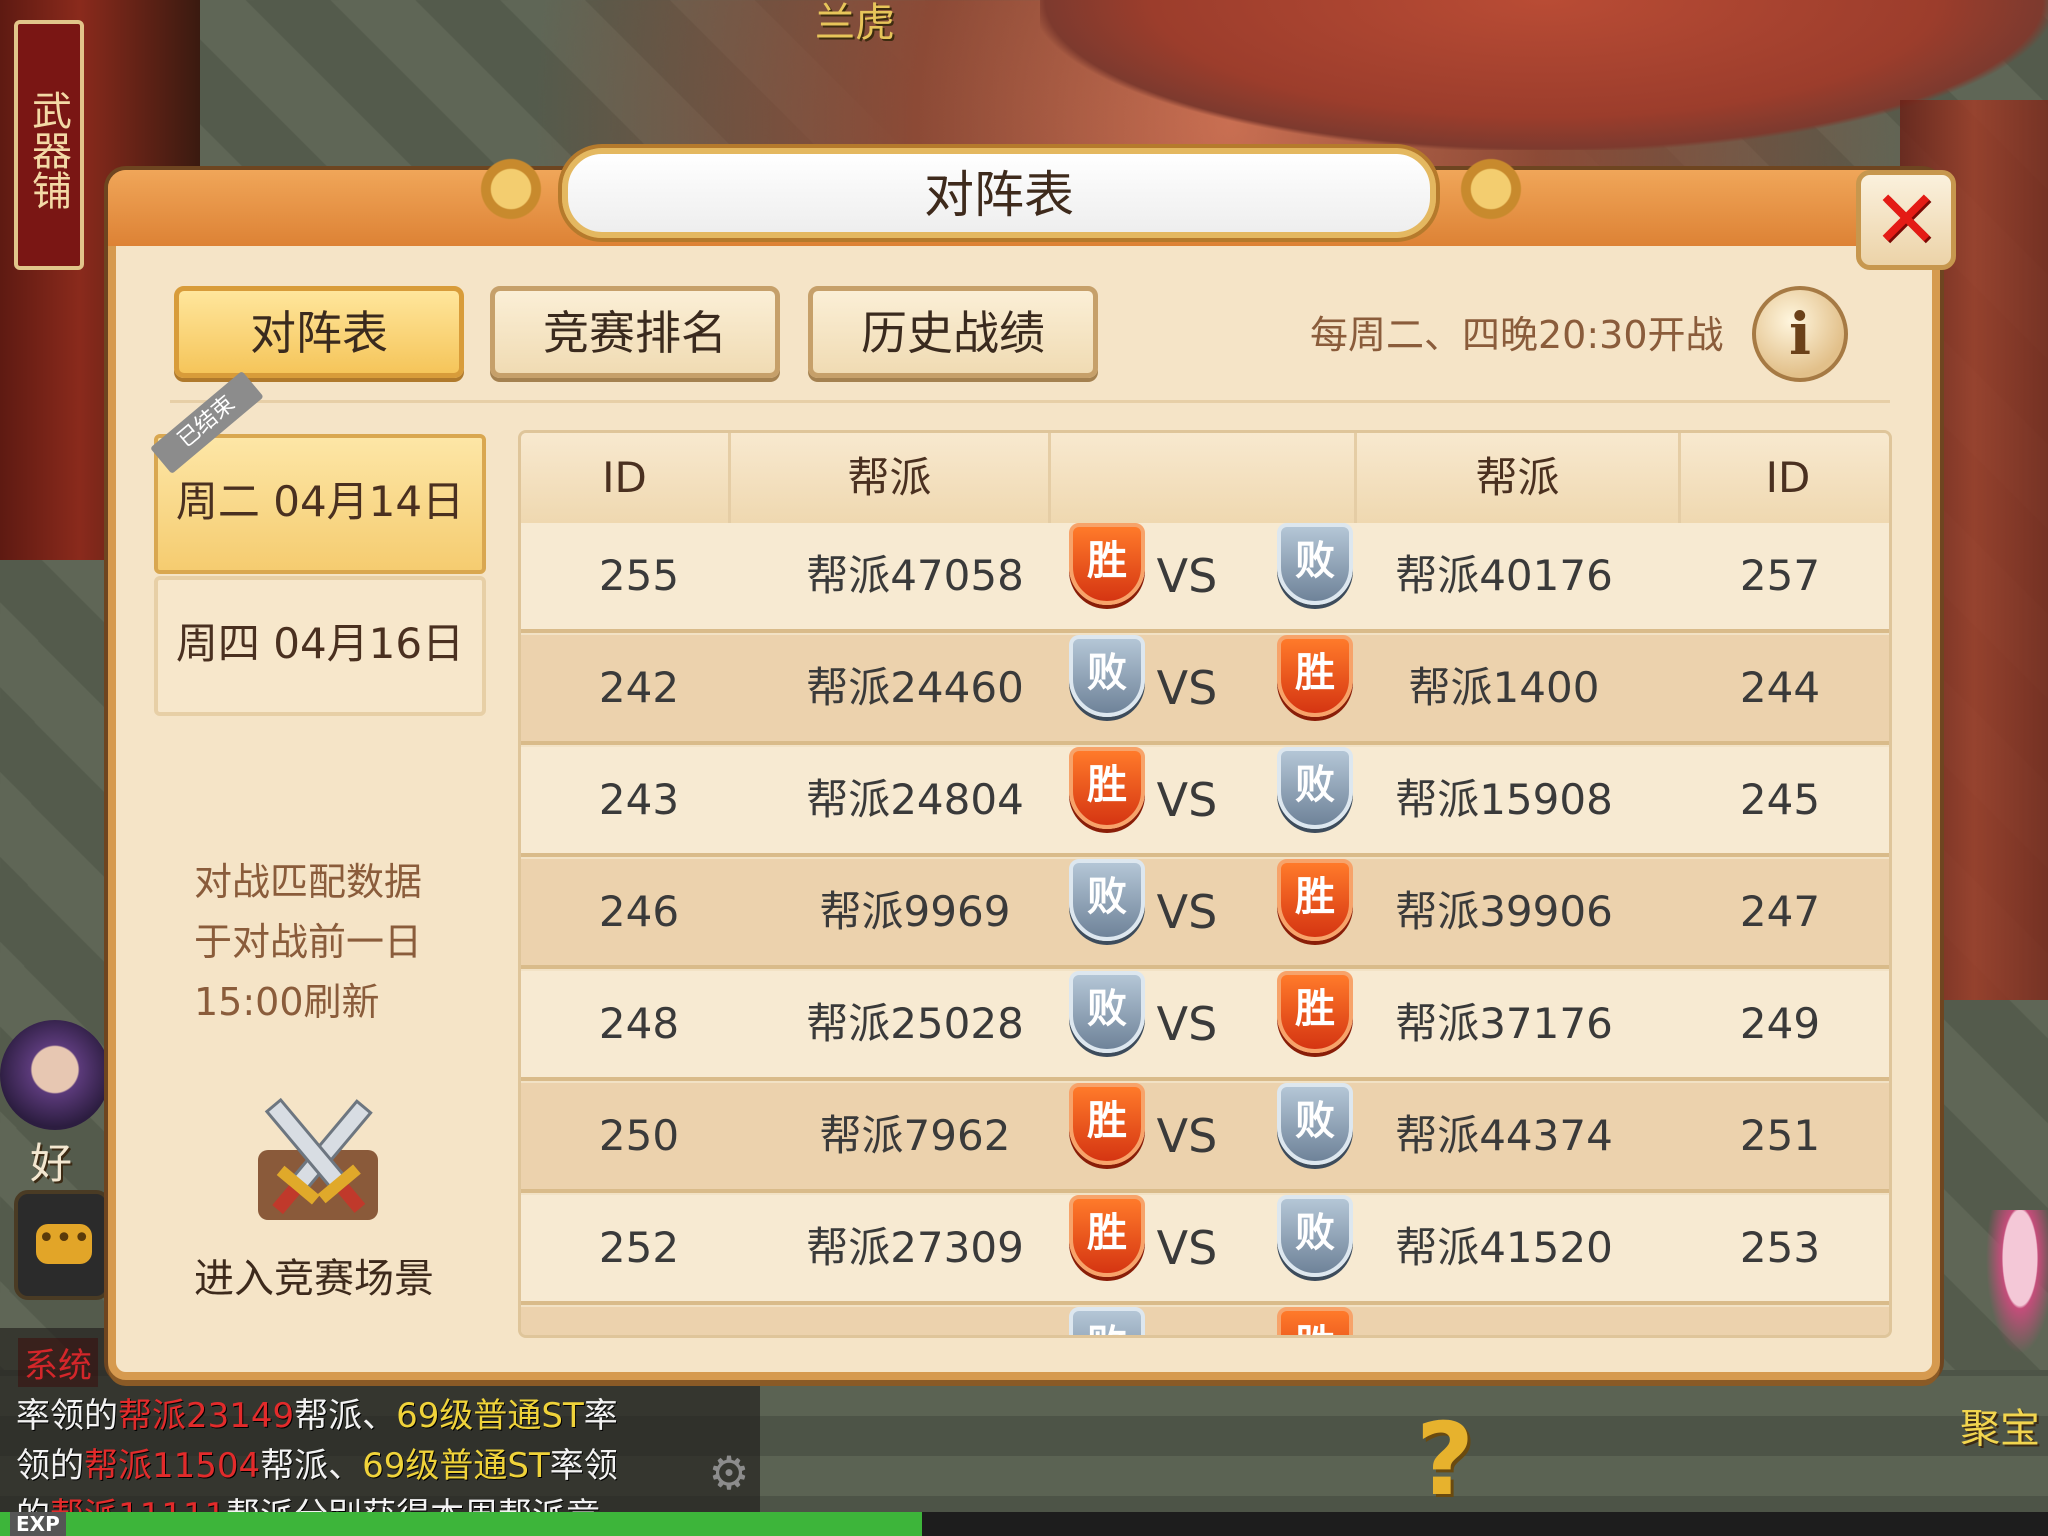 The image size is (2048, 1536). What do you see at coordinates (1504, 687) in the screenshot?
I see `guild-name-right: 帮派1400` at bounding box center [1504, 687].